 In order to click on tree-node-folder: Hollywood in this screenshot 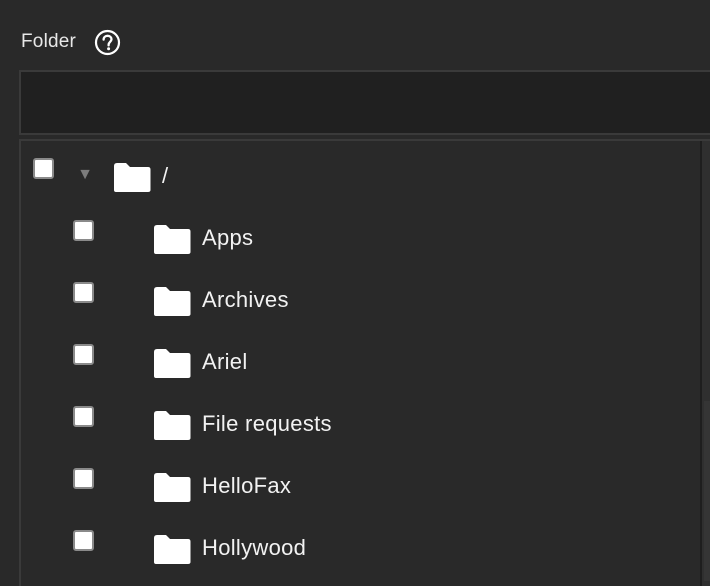, I will do `click(361, 549)`.